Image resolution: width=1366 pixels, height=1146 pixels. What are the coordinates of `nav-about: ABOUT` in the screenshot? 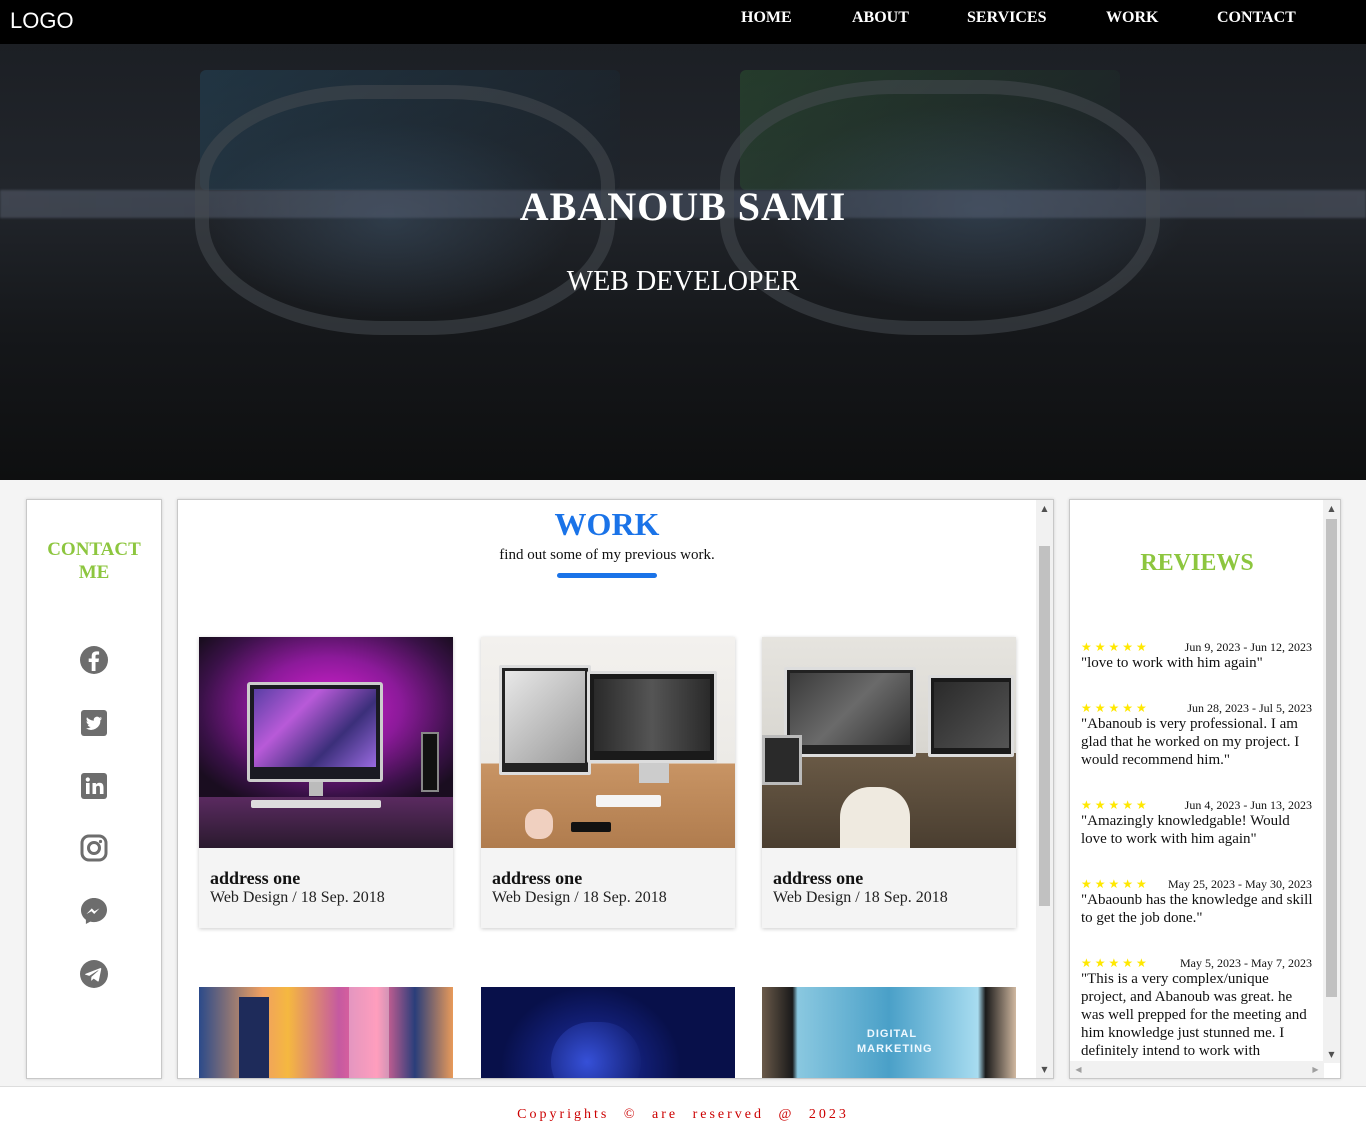 It's located at (880, 18).